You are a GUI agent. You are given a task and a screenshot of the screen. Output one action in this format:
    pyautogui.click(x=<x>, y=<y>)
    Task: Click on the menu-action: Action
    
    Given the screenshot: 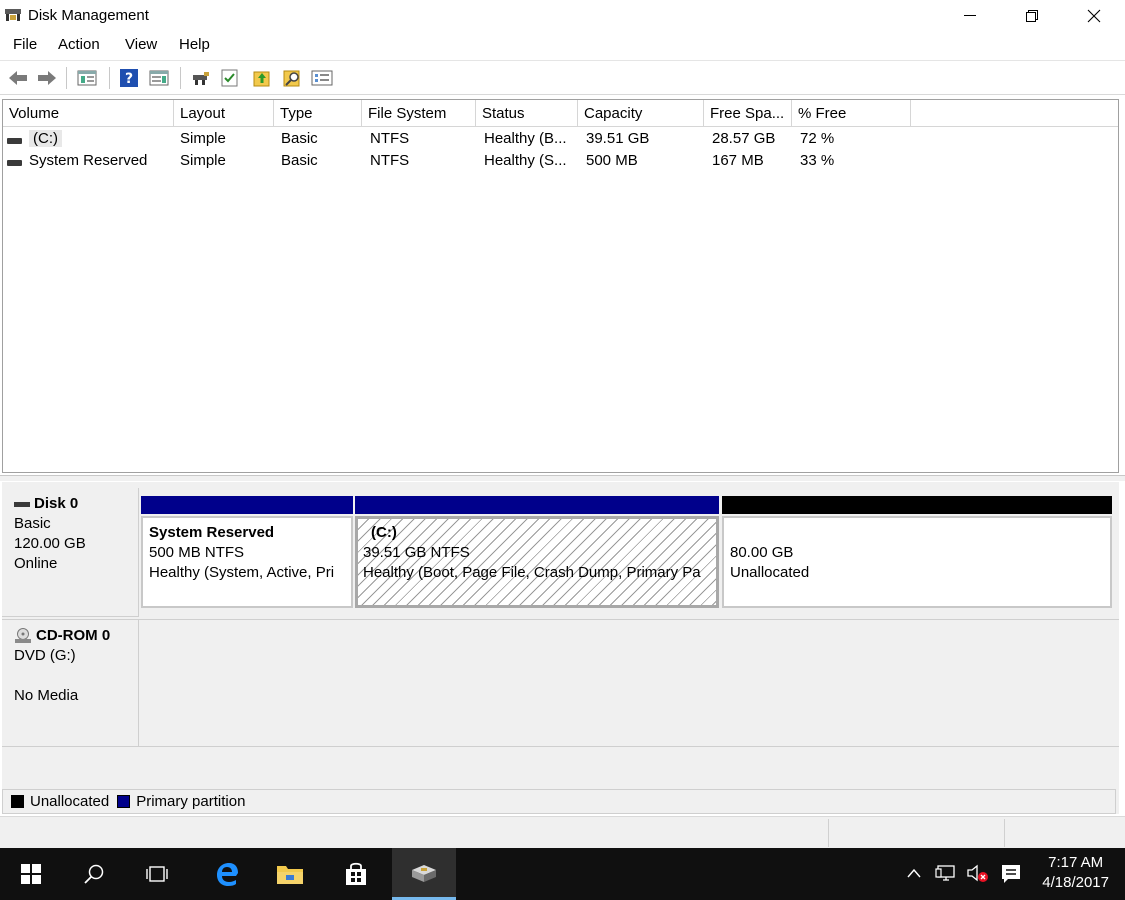 What is the action you would take?
    pyautogui.click(x=79, y=44)
    